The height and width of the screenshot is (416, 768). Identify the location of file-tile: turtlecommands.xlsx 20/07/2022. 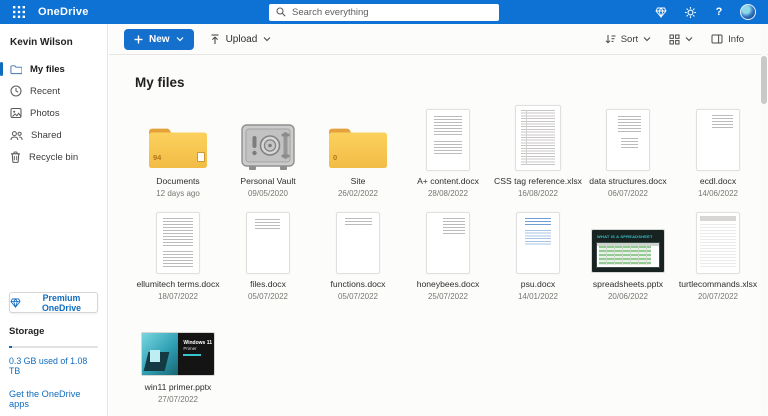
(718, 254).